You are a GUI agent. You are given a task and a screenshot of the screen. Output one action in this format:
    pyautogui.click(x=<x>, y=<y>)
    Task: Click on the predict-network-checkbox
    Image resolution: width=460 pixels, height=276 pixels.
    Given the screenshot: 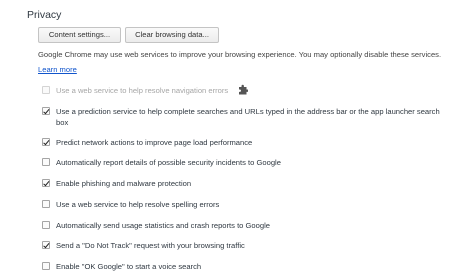 What is the action you would take?
    pyautogui.click(x=46, y=142)
    